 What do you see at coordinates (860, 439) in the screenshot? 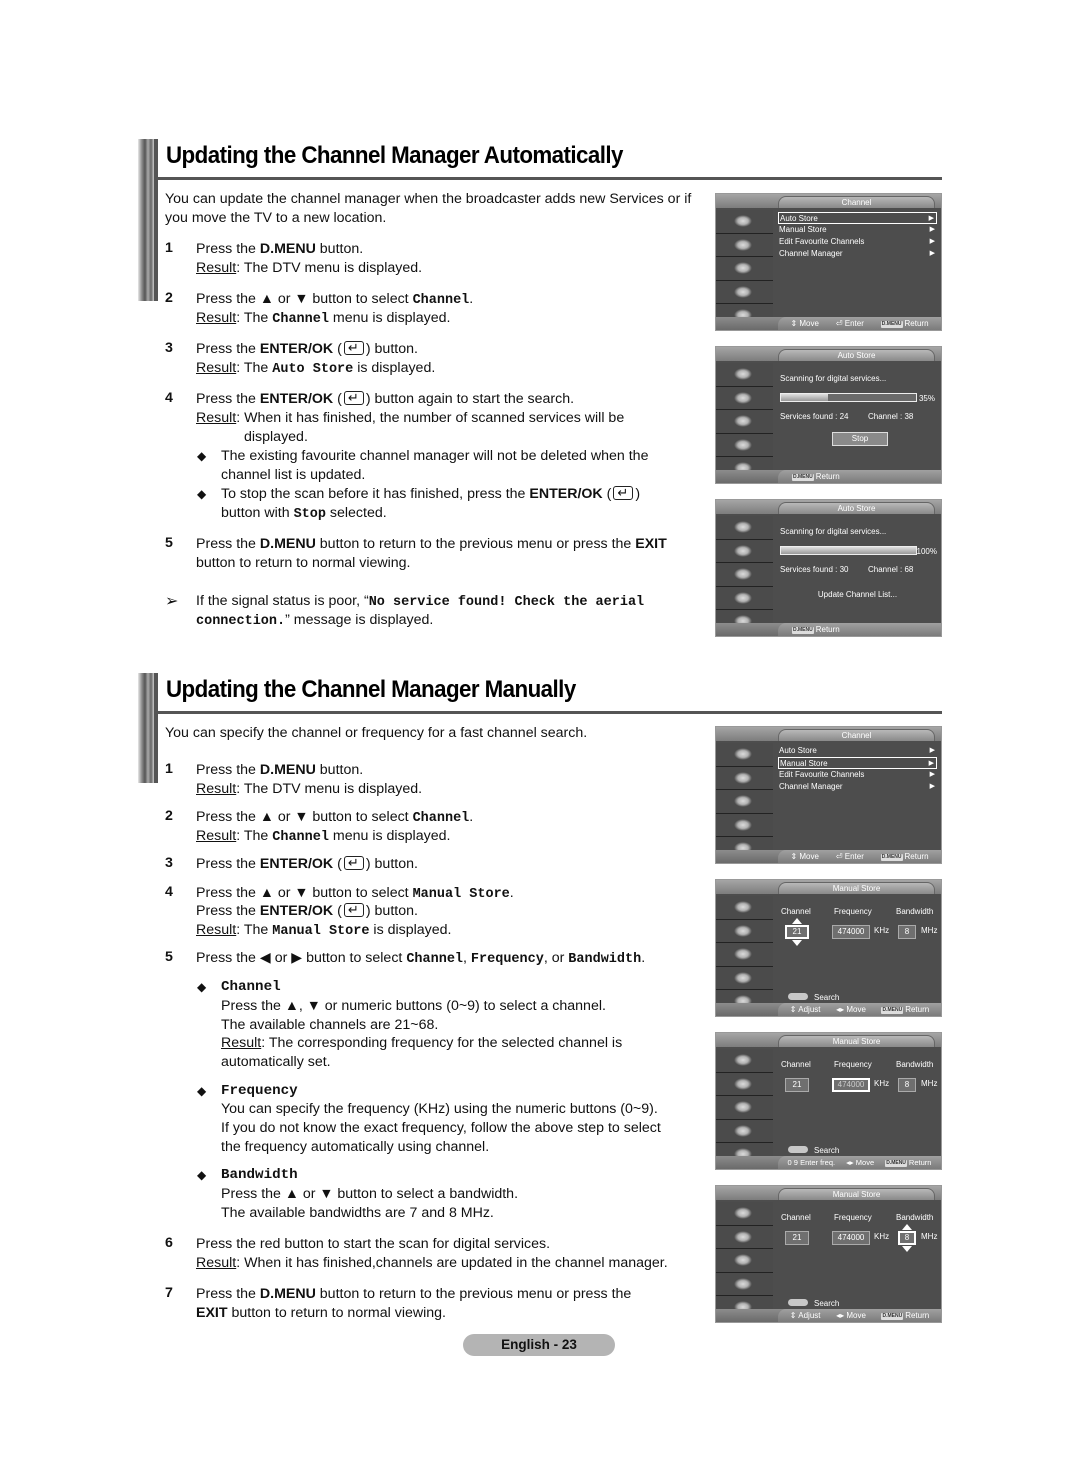
I see `stop-button: Stop` at bounding box center [860, 439].